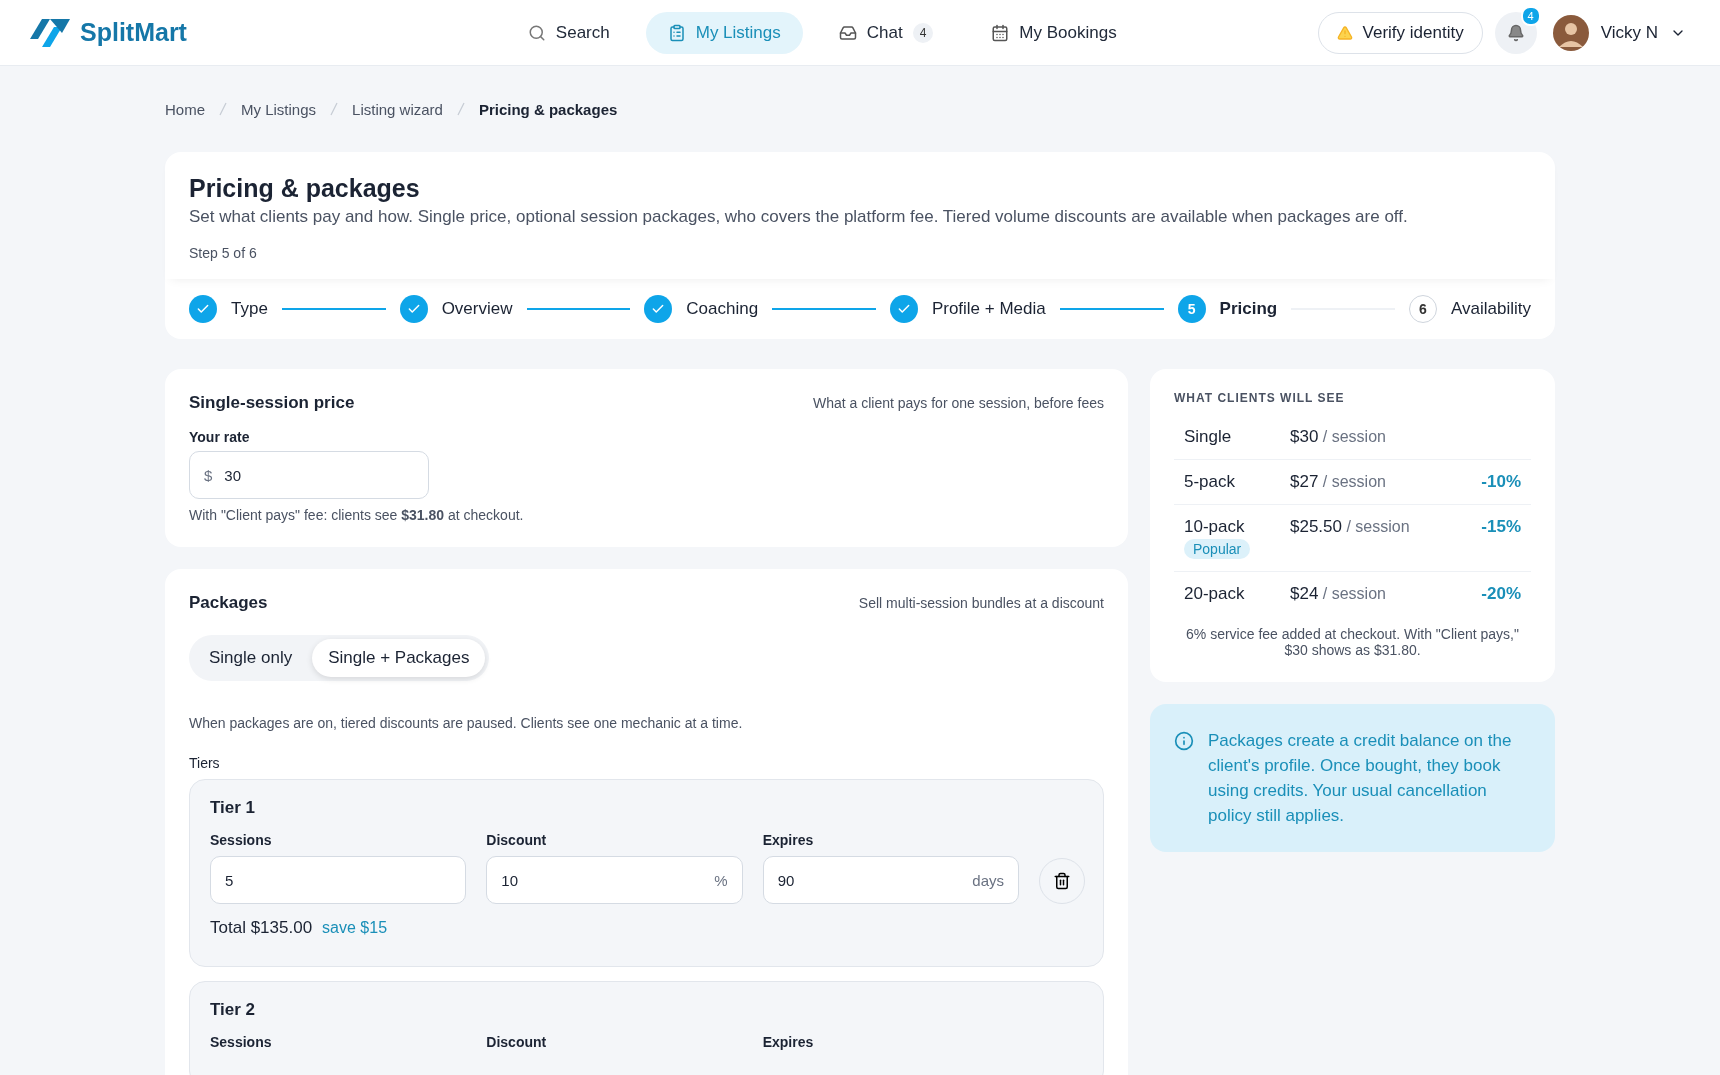 Image resolution: width=1720 pixels, height=1075 pixels. I want to click on field-label: Tiers, so click(205, 763).